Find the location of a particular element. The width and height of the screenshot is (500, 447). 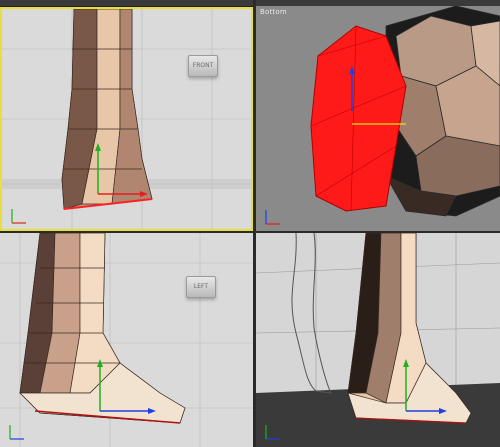

front-foot-mesh is located at coordinates (107, 109).